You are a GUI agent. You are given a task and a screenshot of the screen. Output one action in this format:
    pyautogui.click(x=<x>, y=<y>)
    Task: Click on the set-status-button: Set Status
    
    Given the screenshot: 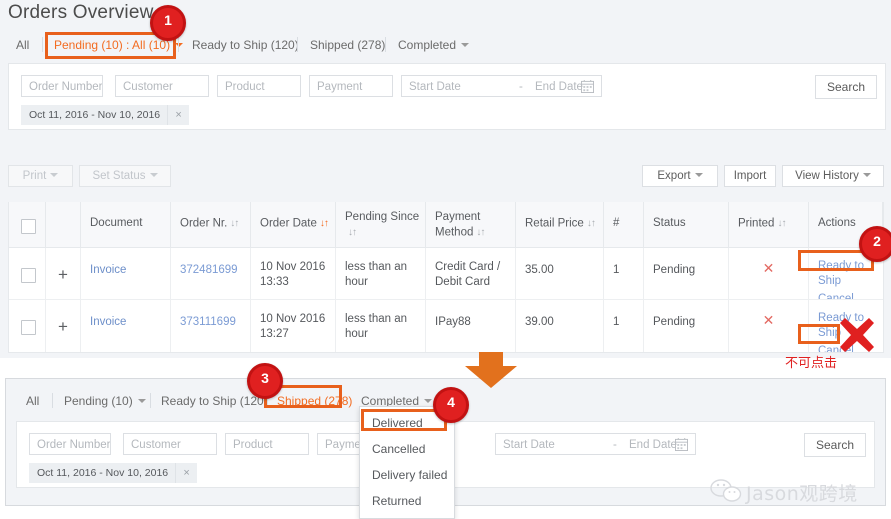 What is the action you would take?
    pyautogui.click(x=125, y=176)
    